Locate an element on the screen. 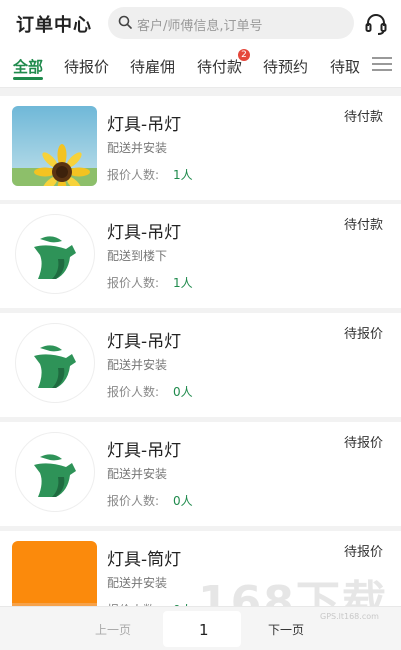 This screenshot has width=401, height=650. page-title: 订单中心 is located at coordinates (54, 25).